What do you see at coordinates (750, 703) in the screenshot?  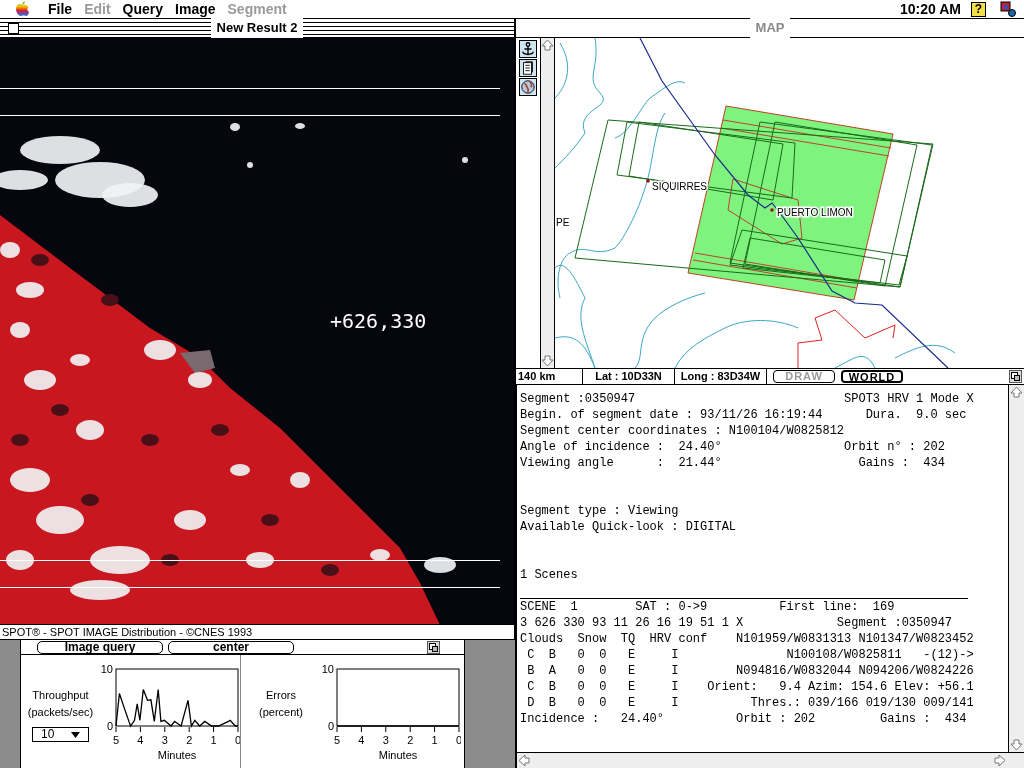 I see `text-line: D B 0 0 E I Thres.: 039/166 019/130 009/141` at bounding box center [750, 703].